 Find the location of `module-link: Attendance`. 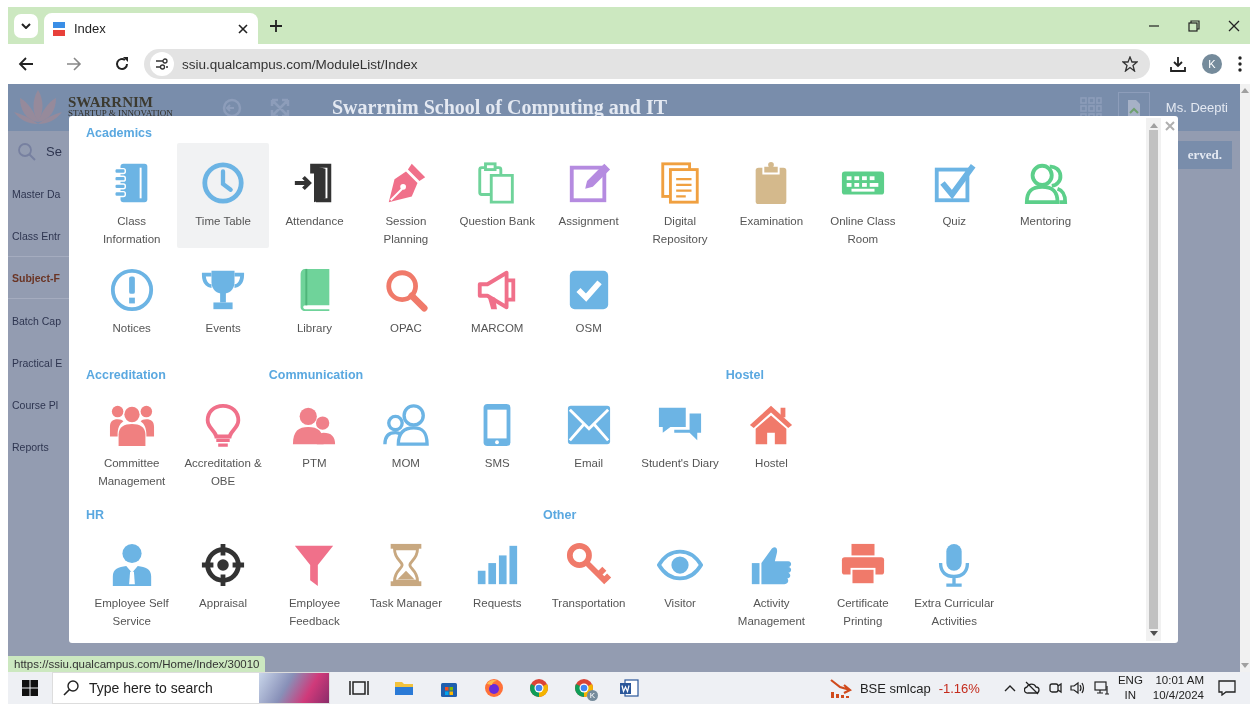

module-link: Attendance is located at coordinates (314, 195).